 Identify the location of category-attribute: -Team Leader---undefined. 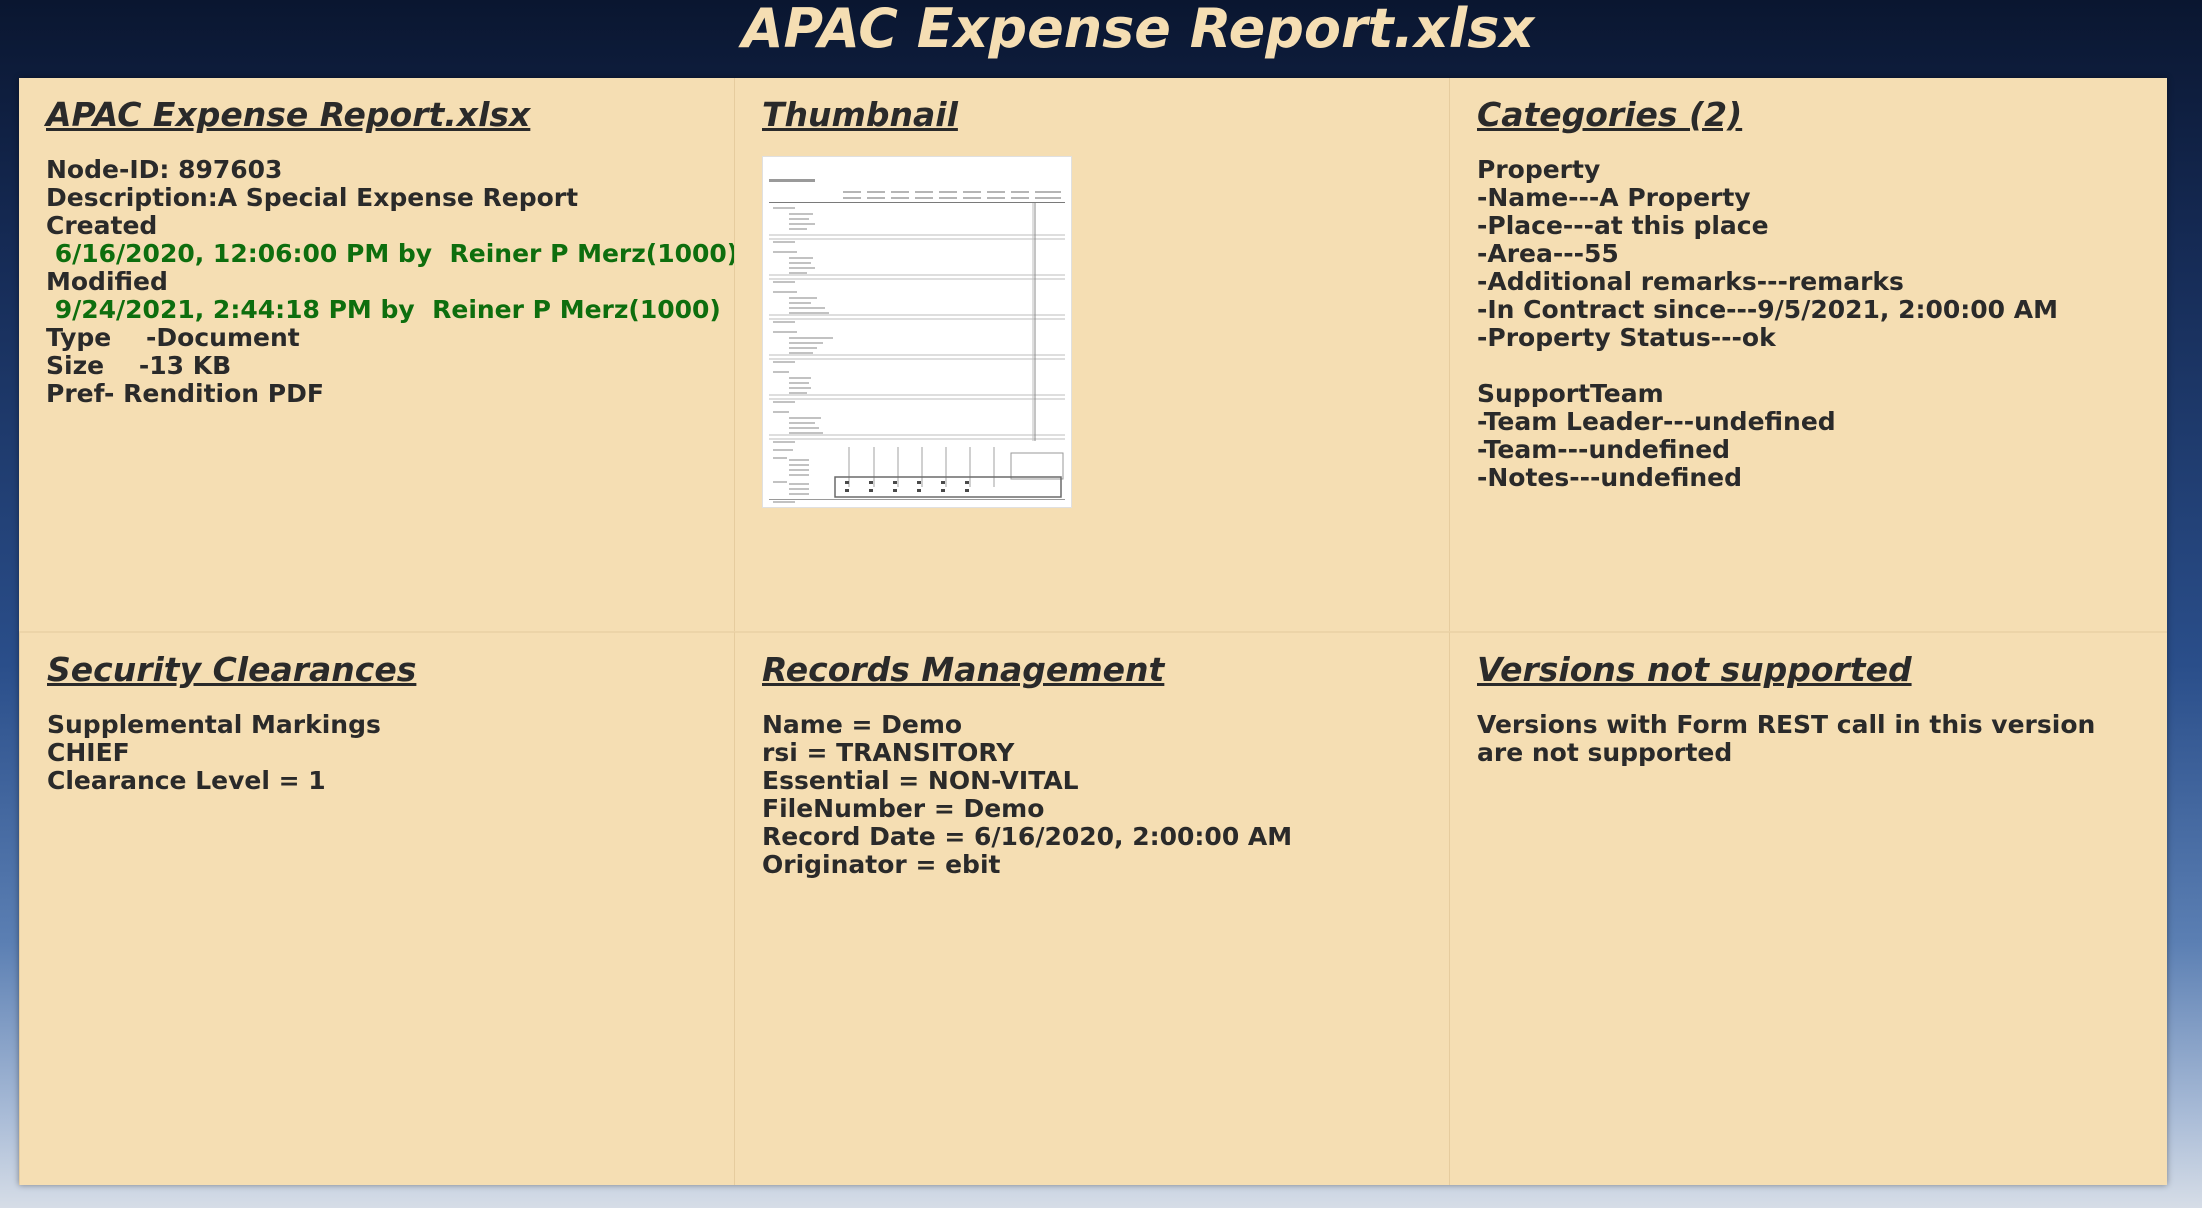
(1656, 421).